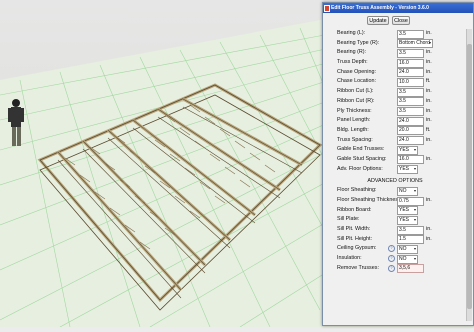 The height and width of the screenshot is (332, 474). What do you see at coordinates (356, 100) in the screenshot?
I see `field-label: Ribbon Cut (R):` at bounding box center [356, 100].